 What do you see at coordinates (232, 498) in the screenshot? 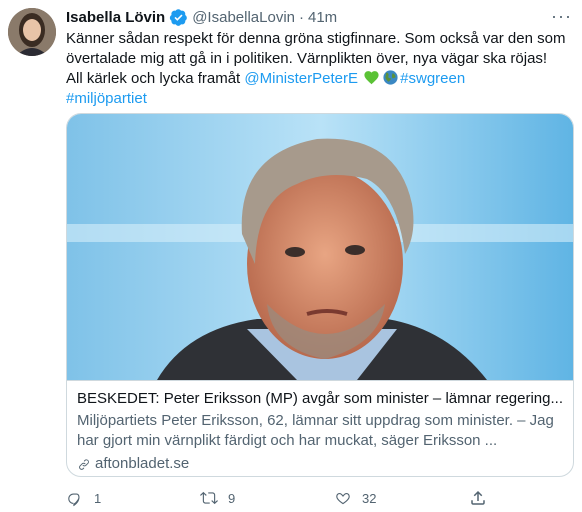
I see `retweet-count: 9` at bounding box center [232, 498].